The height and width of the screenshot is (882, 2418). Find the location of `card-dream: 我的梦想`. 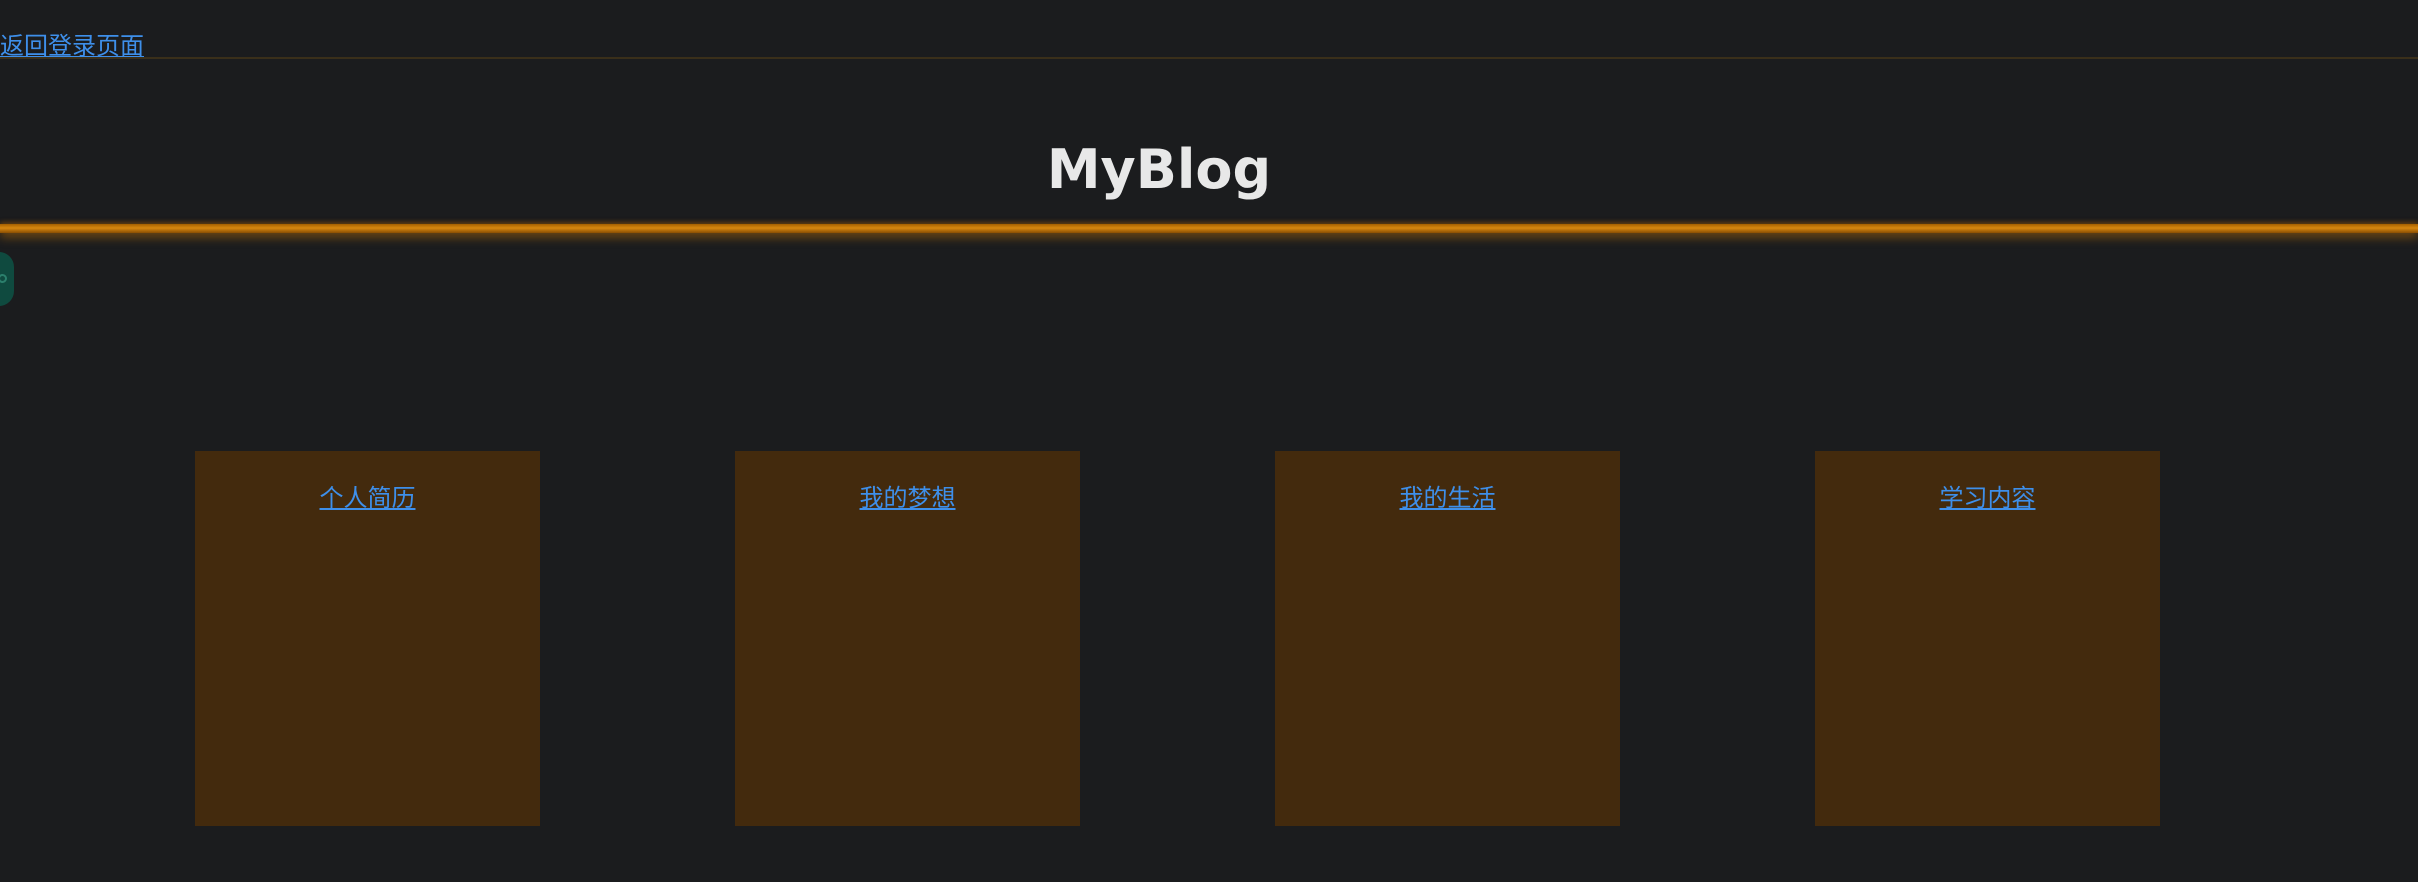

card-dream: 我的梦想 is located at coordinates (907, 638).